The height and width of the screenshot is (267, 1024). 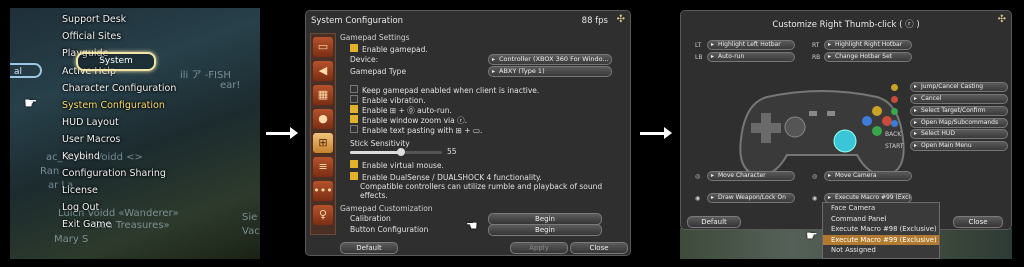 I want to click on calibration-label: Calibration, so click(x=370, y=218).